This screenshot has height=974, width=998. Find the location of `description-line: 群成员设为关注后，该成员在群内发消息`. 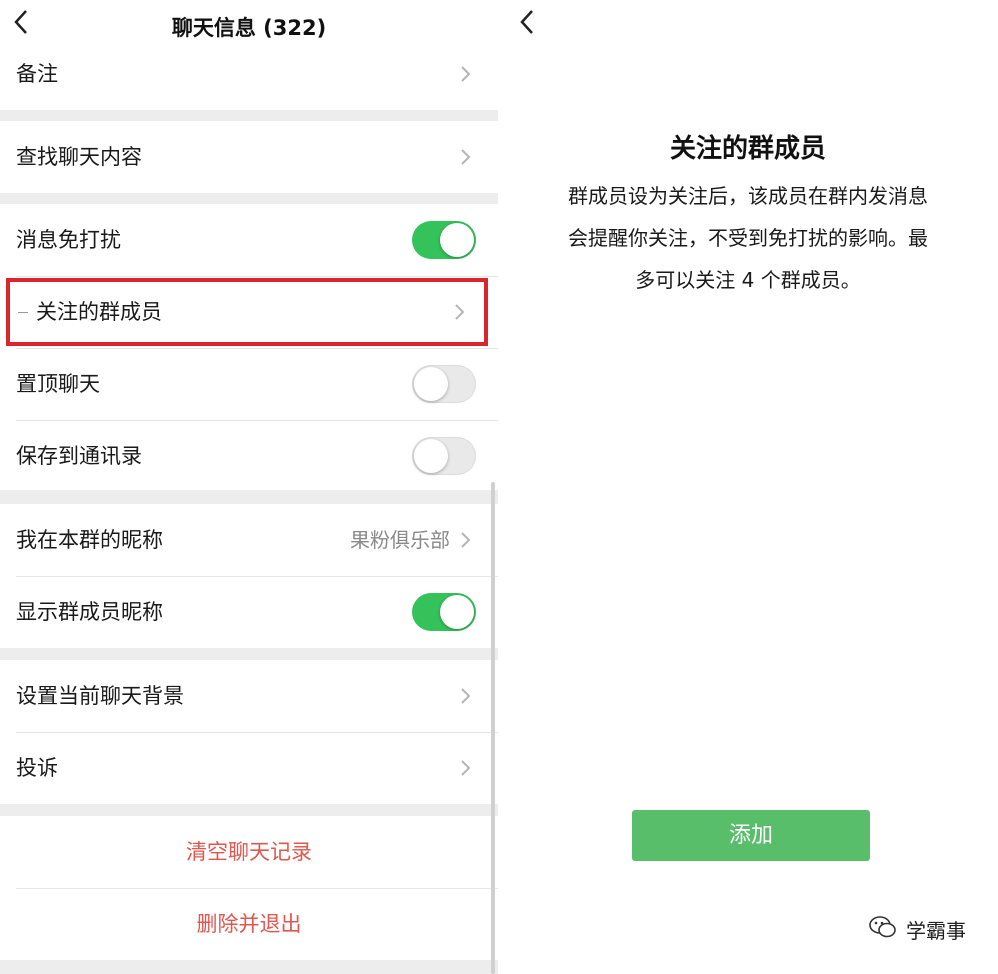

description-line: 群成员设为关注后，该成员在群内发消息 is located at coordinates (748, 196).